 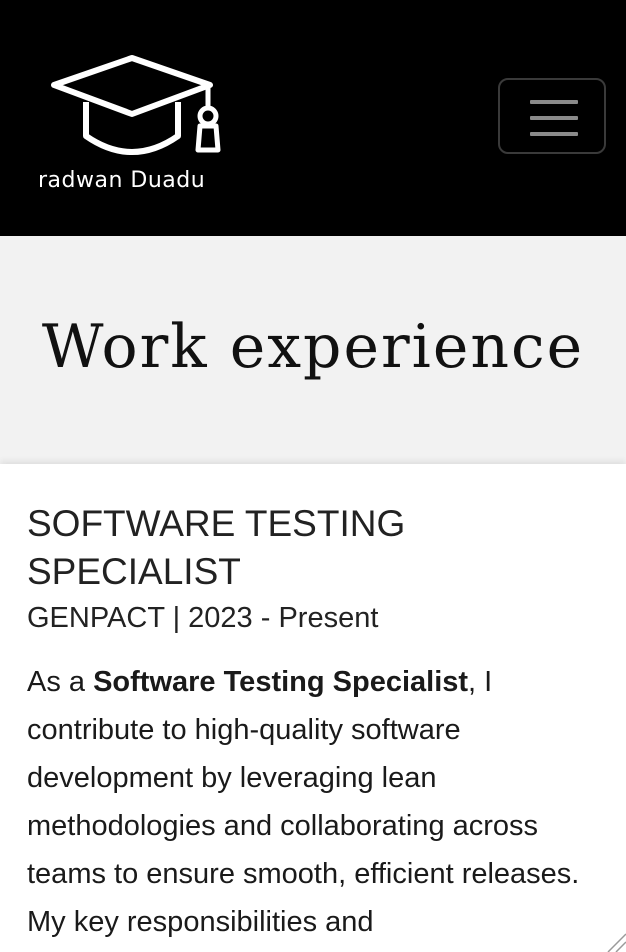 What do you see at coordinates (281, 682) in the screenshot?
I see `description-highlight: Software Testing Specialist` at bounding box center [281, 682].